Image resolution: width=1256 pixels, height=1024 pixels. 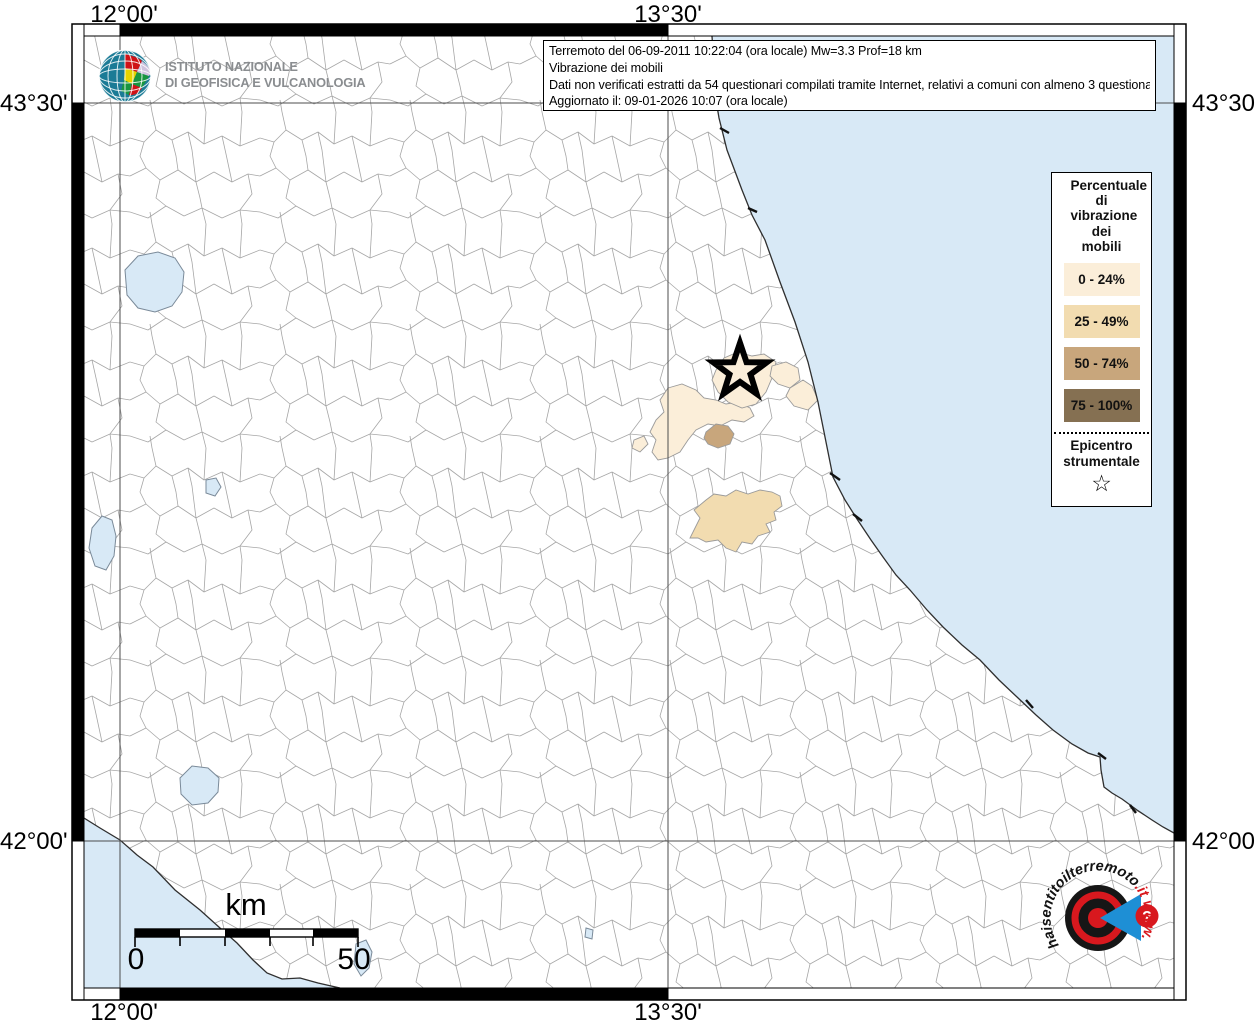 What do you see at coordinates (124, 14) in the screenshot?
I see `lon-label-top-left: 12°00'` at bounding box center [124, 14].